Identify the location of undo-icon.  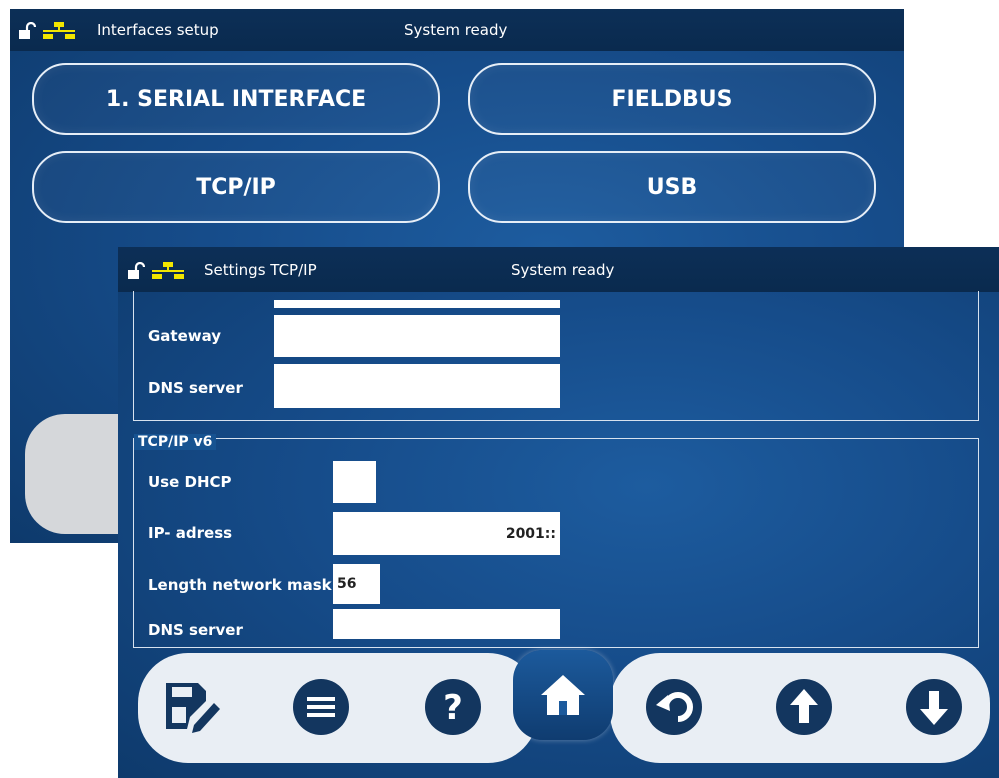
(674, 707).